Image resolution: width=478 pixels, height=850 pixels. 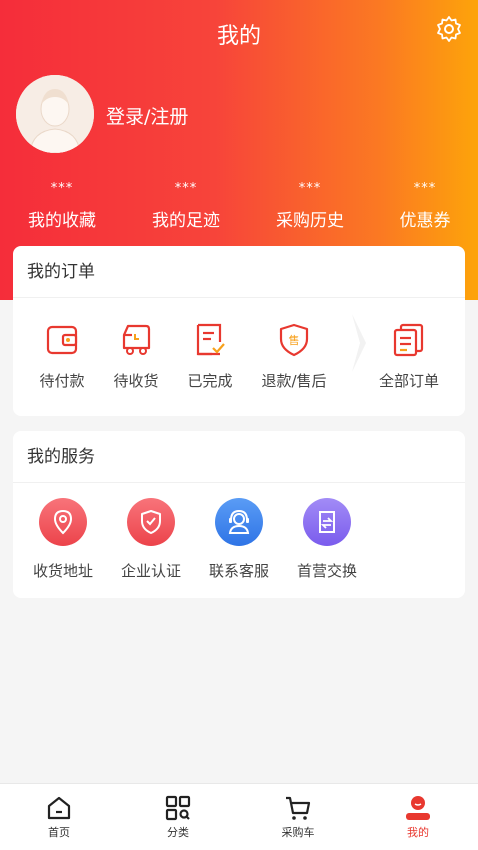 What do you see at coordinates (62, 221) in the screenshot?
I see `stat-label: 我的收藏` at bounding box center [62, 221].